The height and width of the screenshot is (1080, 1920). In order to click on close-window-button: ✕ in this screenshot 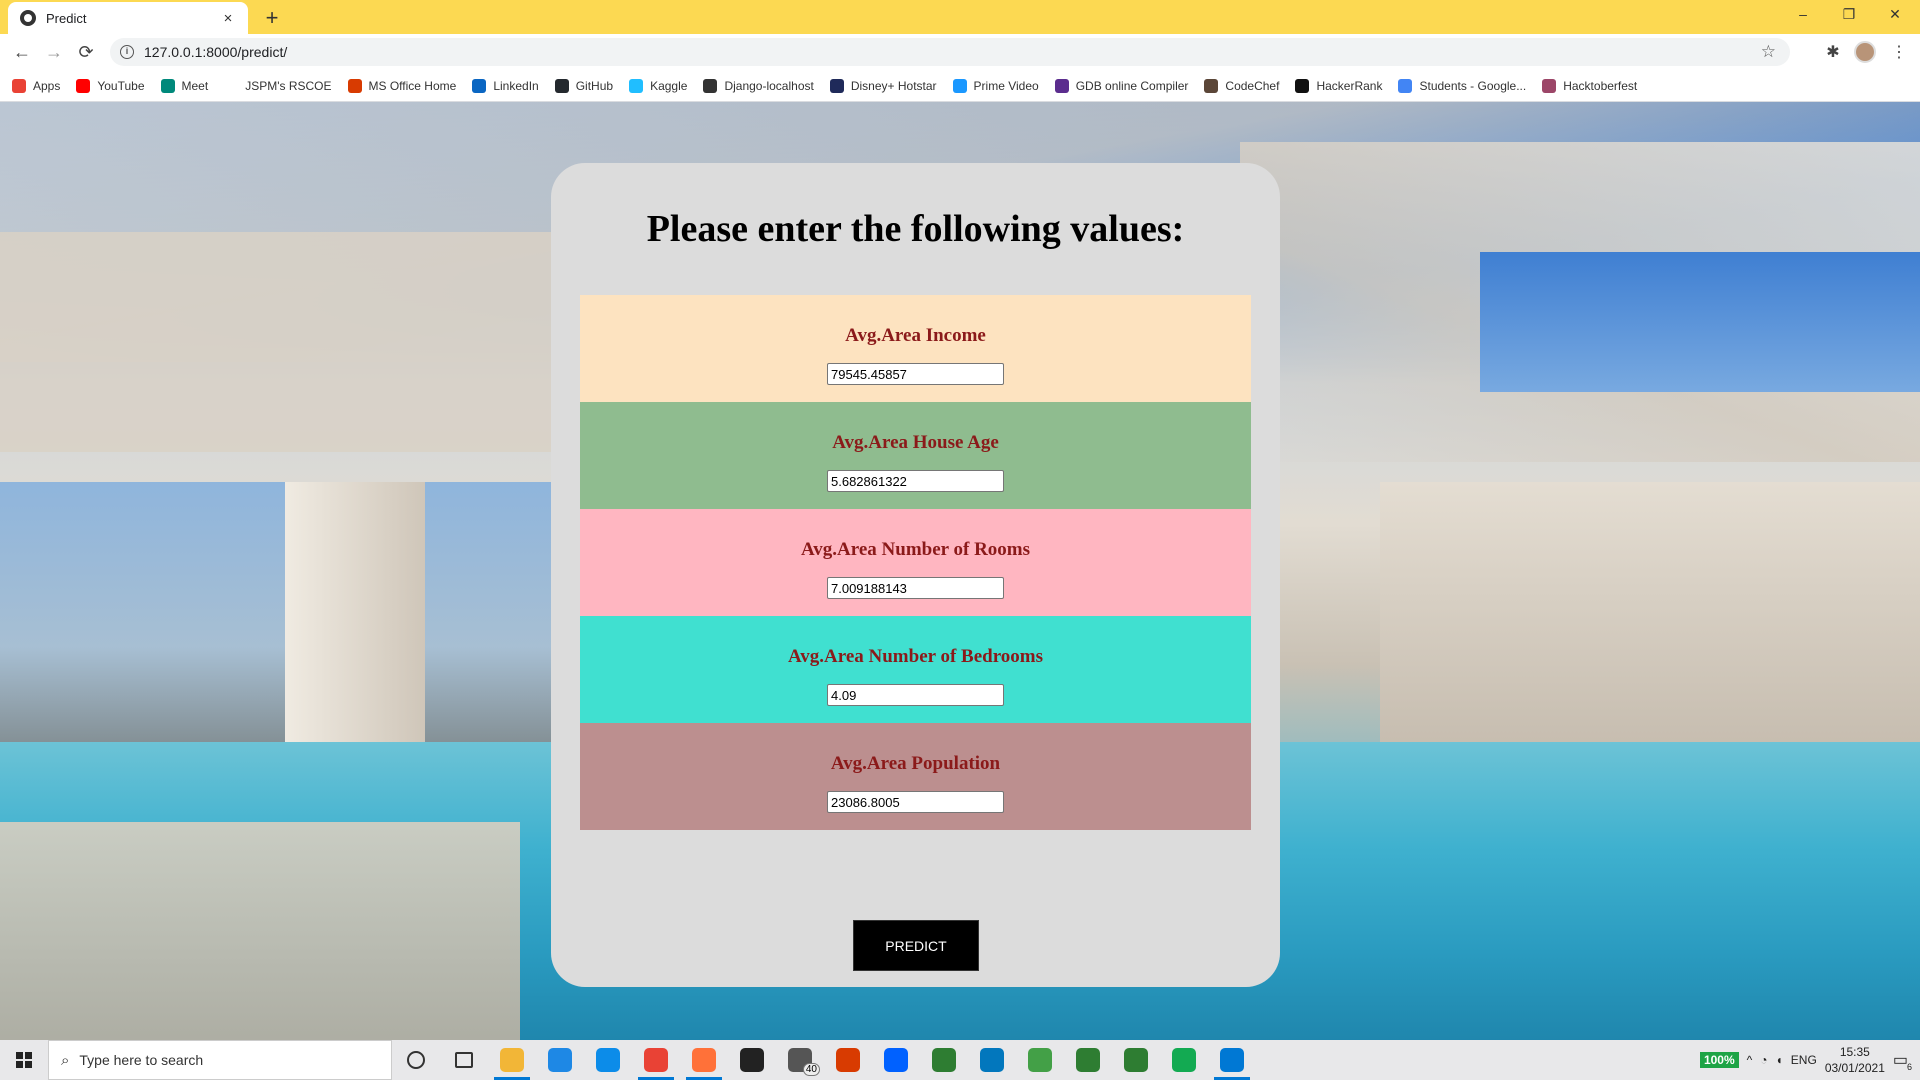, I will do `click(1895, 15)`.